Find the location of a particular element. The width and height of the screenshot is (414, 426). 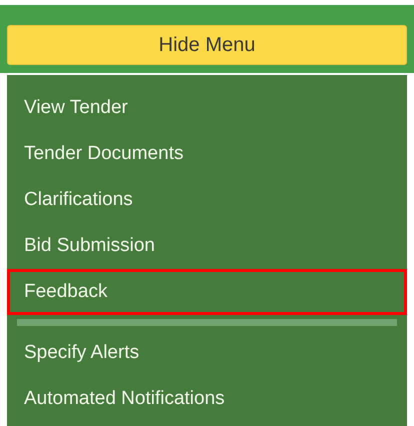

menu-item: Automated Notifications is located at coordinates (207, 399).